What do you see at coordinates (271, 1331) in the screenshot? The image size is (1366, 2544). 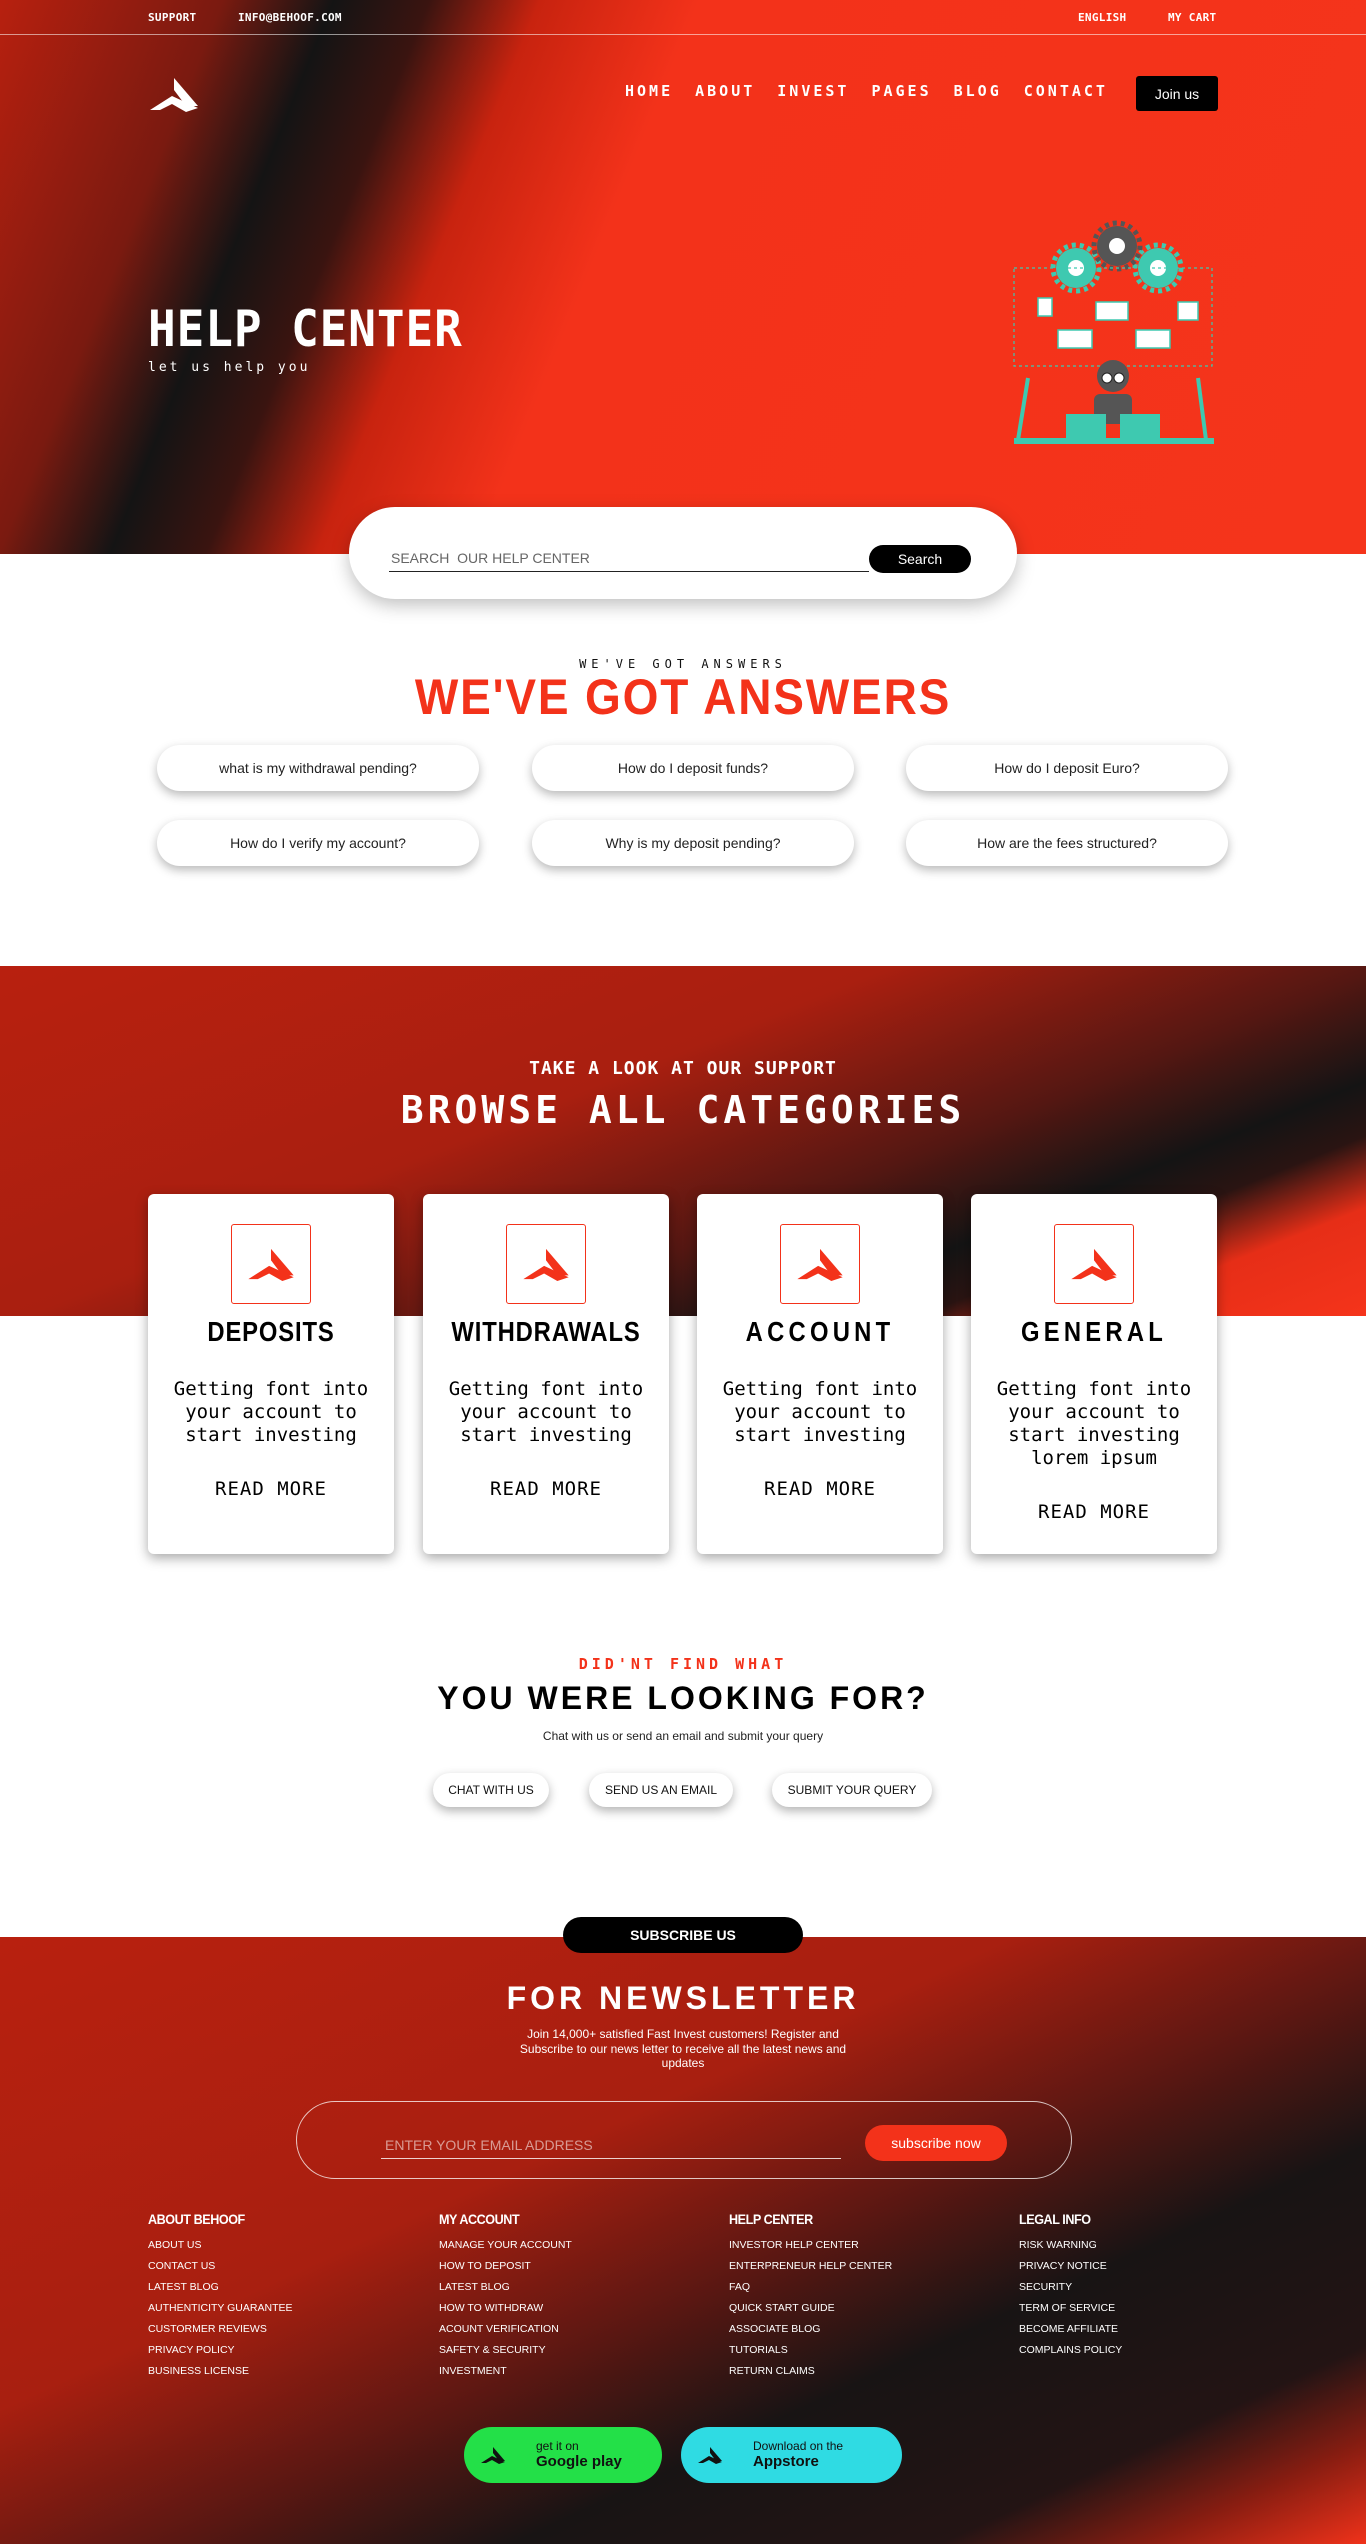 I see `category-title: DEPOSITS` at bounding box center [271, 1331].